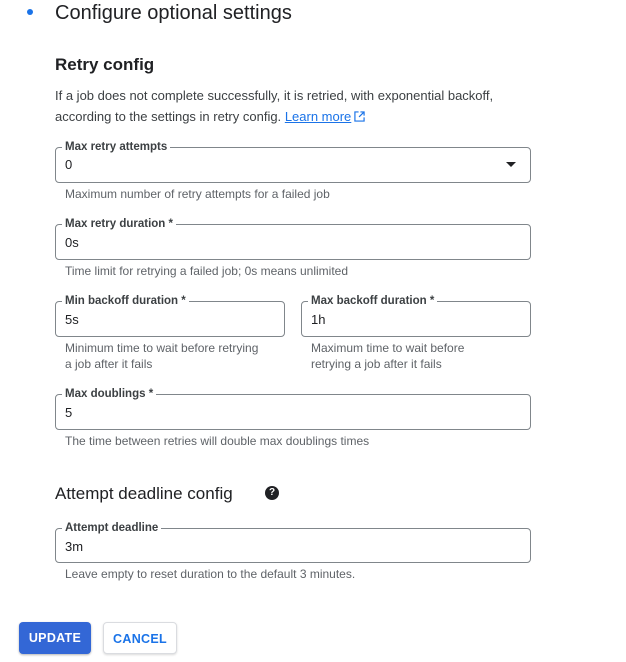  What do you see at coordinates (162, 348) in the screenshot?
I see `min-backoff-hint-line1: Minimum time to wait before retrying` at bounding box center [162, 348].